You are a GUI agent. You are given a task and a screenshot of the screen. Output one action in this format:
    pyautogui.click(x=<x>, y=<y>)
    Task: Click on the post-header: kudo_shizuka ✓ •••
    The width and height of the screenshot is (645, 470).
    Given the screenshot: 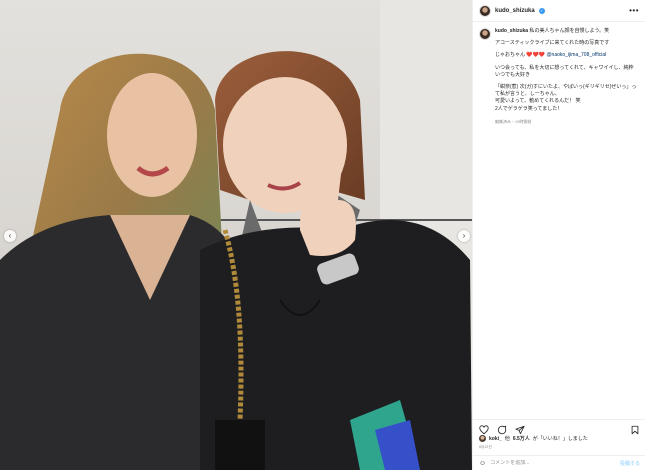 What is the action you would take?
    pyautogui.click(x=559, y=11)
    